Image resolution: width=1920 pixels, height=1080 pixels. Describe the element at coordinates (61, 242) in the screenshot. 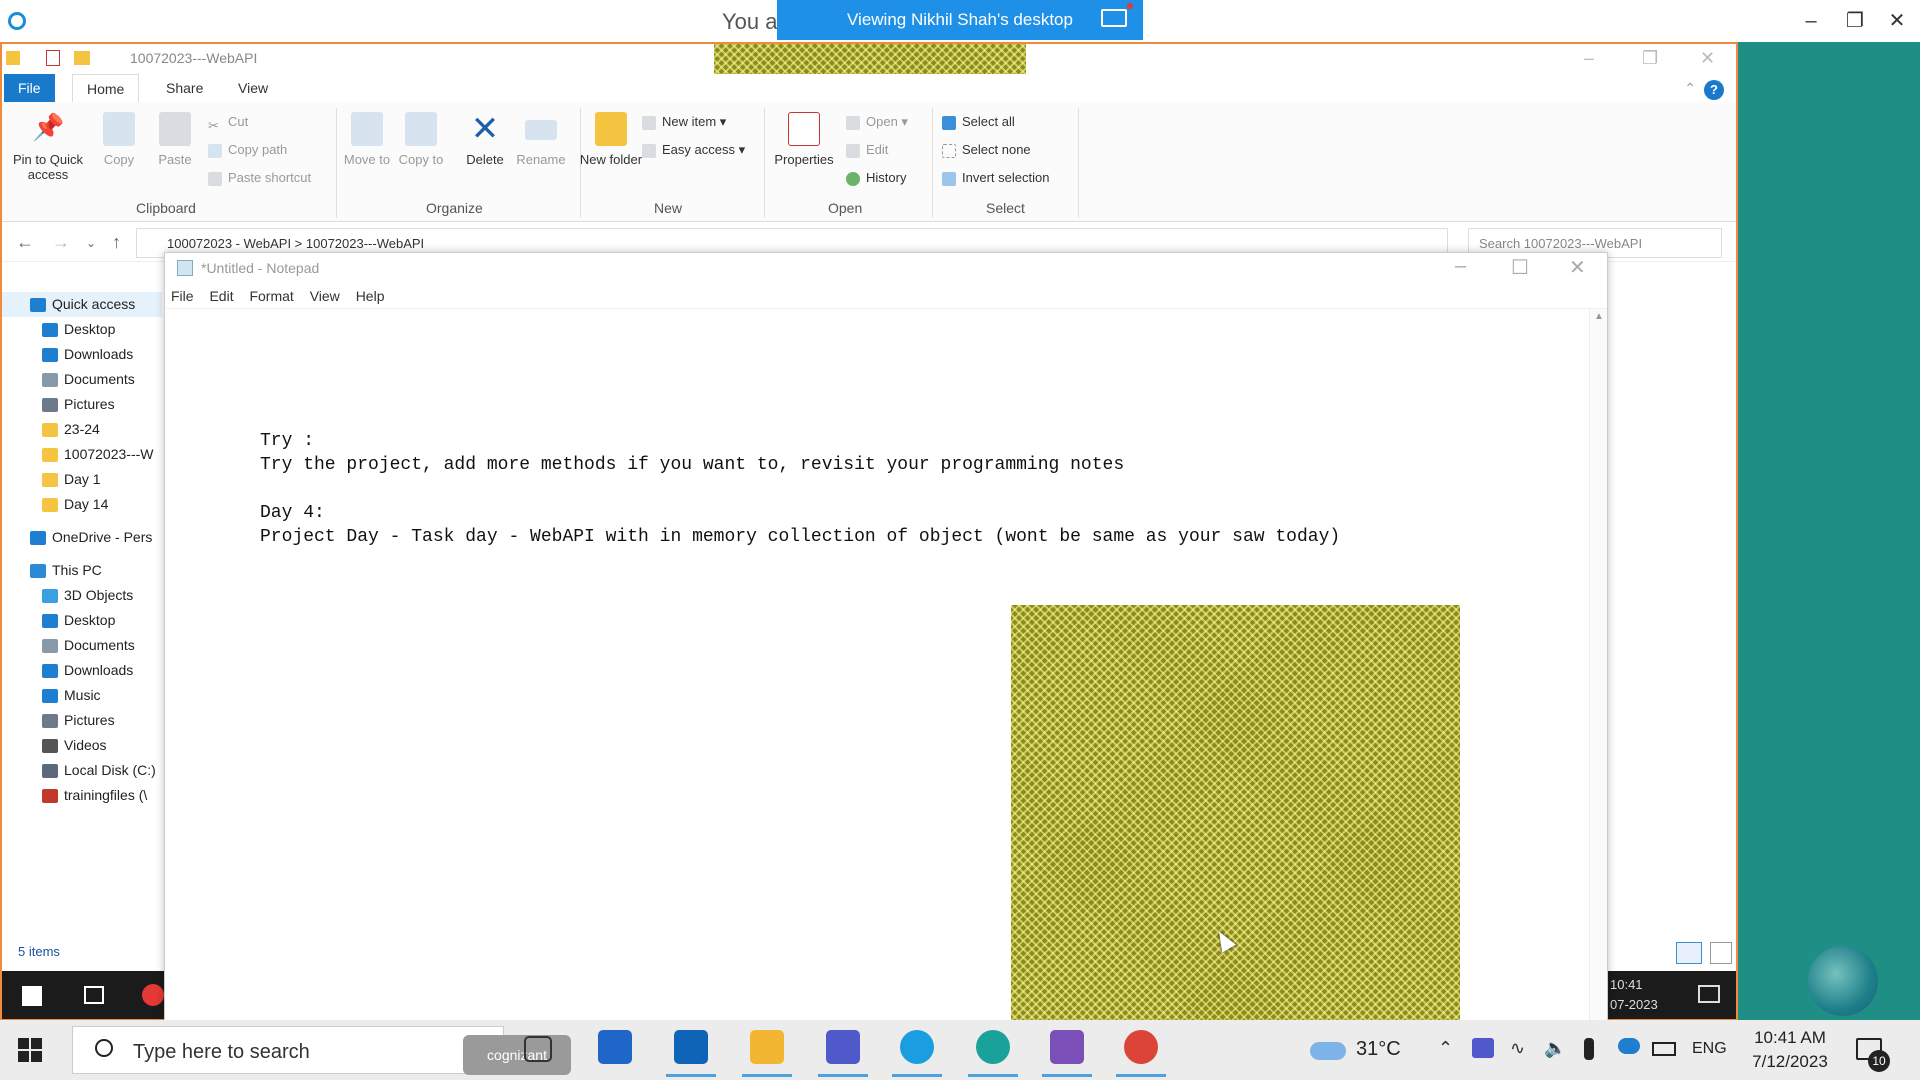

I see `forward-arrow-icon: →` at that location.